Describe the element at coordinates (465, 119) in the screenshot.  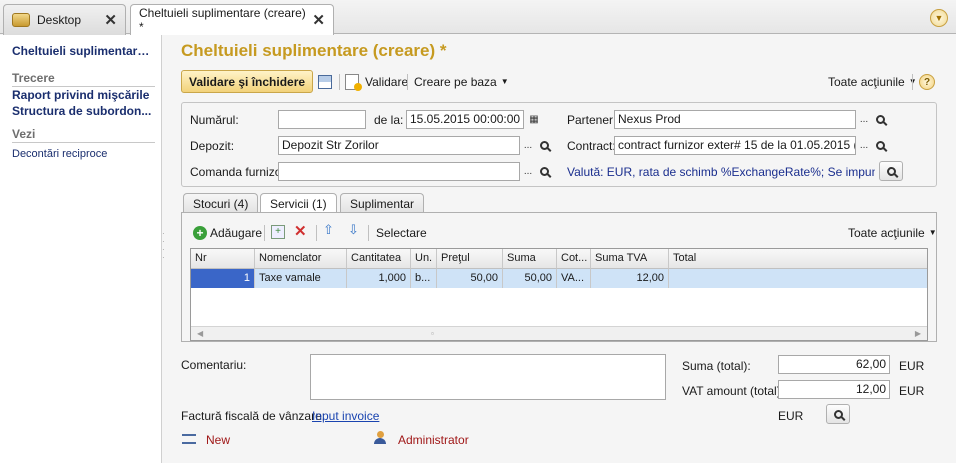
I see `date-field: 15.05.2015 00:00:00` at that location.